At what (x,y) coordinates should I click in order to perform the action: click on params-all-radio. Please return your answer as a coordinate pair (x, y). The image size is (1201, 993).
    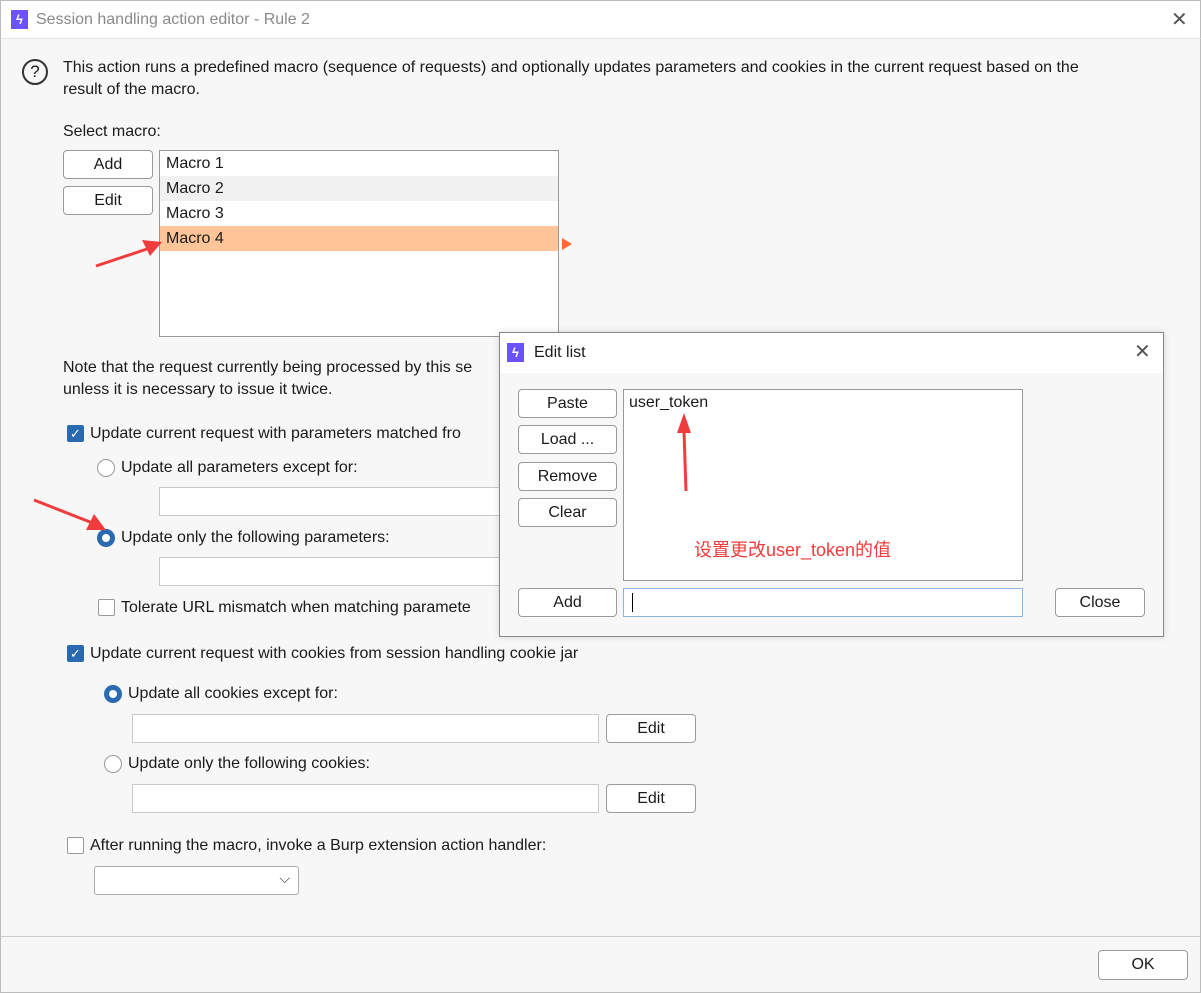
    Looking at the image, I should click on (106, 468).